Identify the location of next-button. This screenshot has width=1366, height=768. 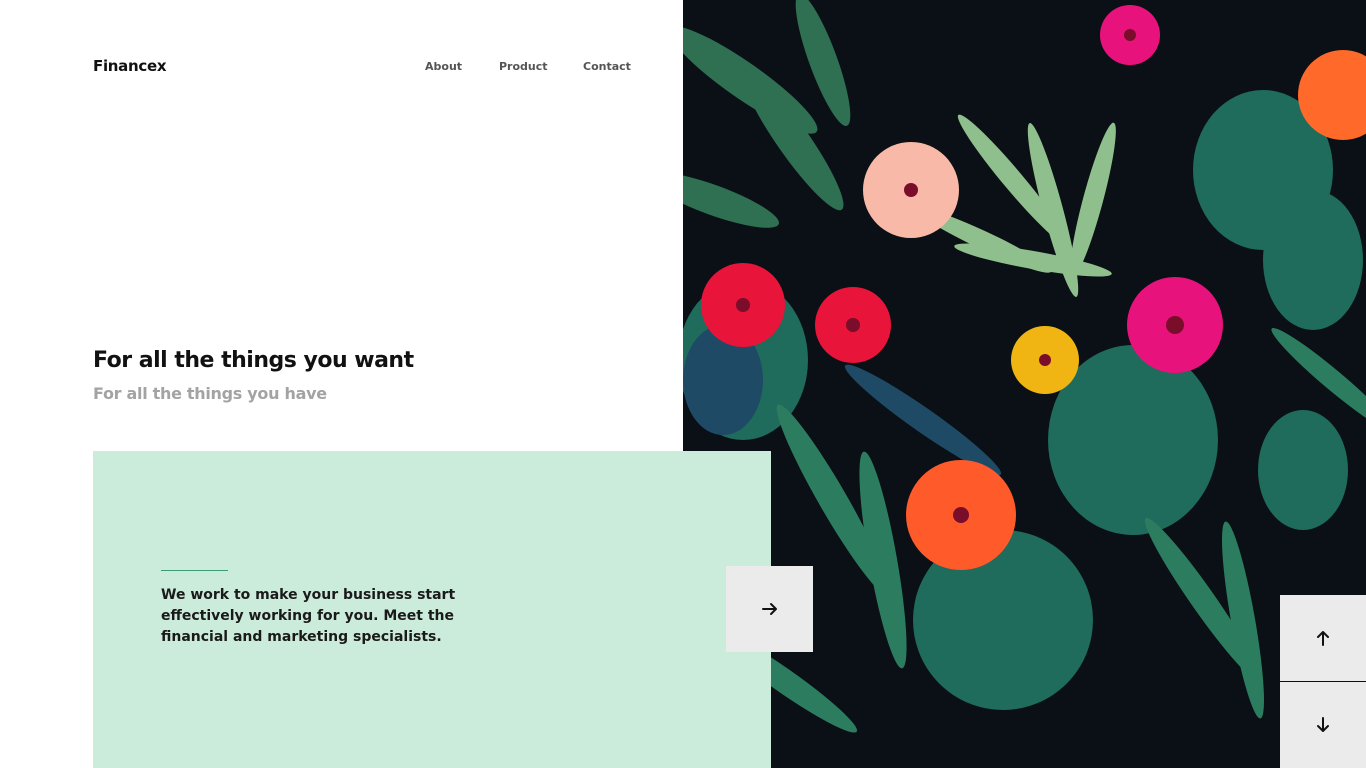
(769, 609).